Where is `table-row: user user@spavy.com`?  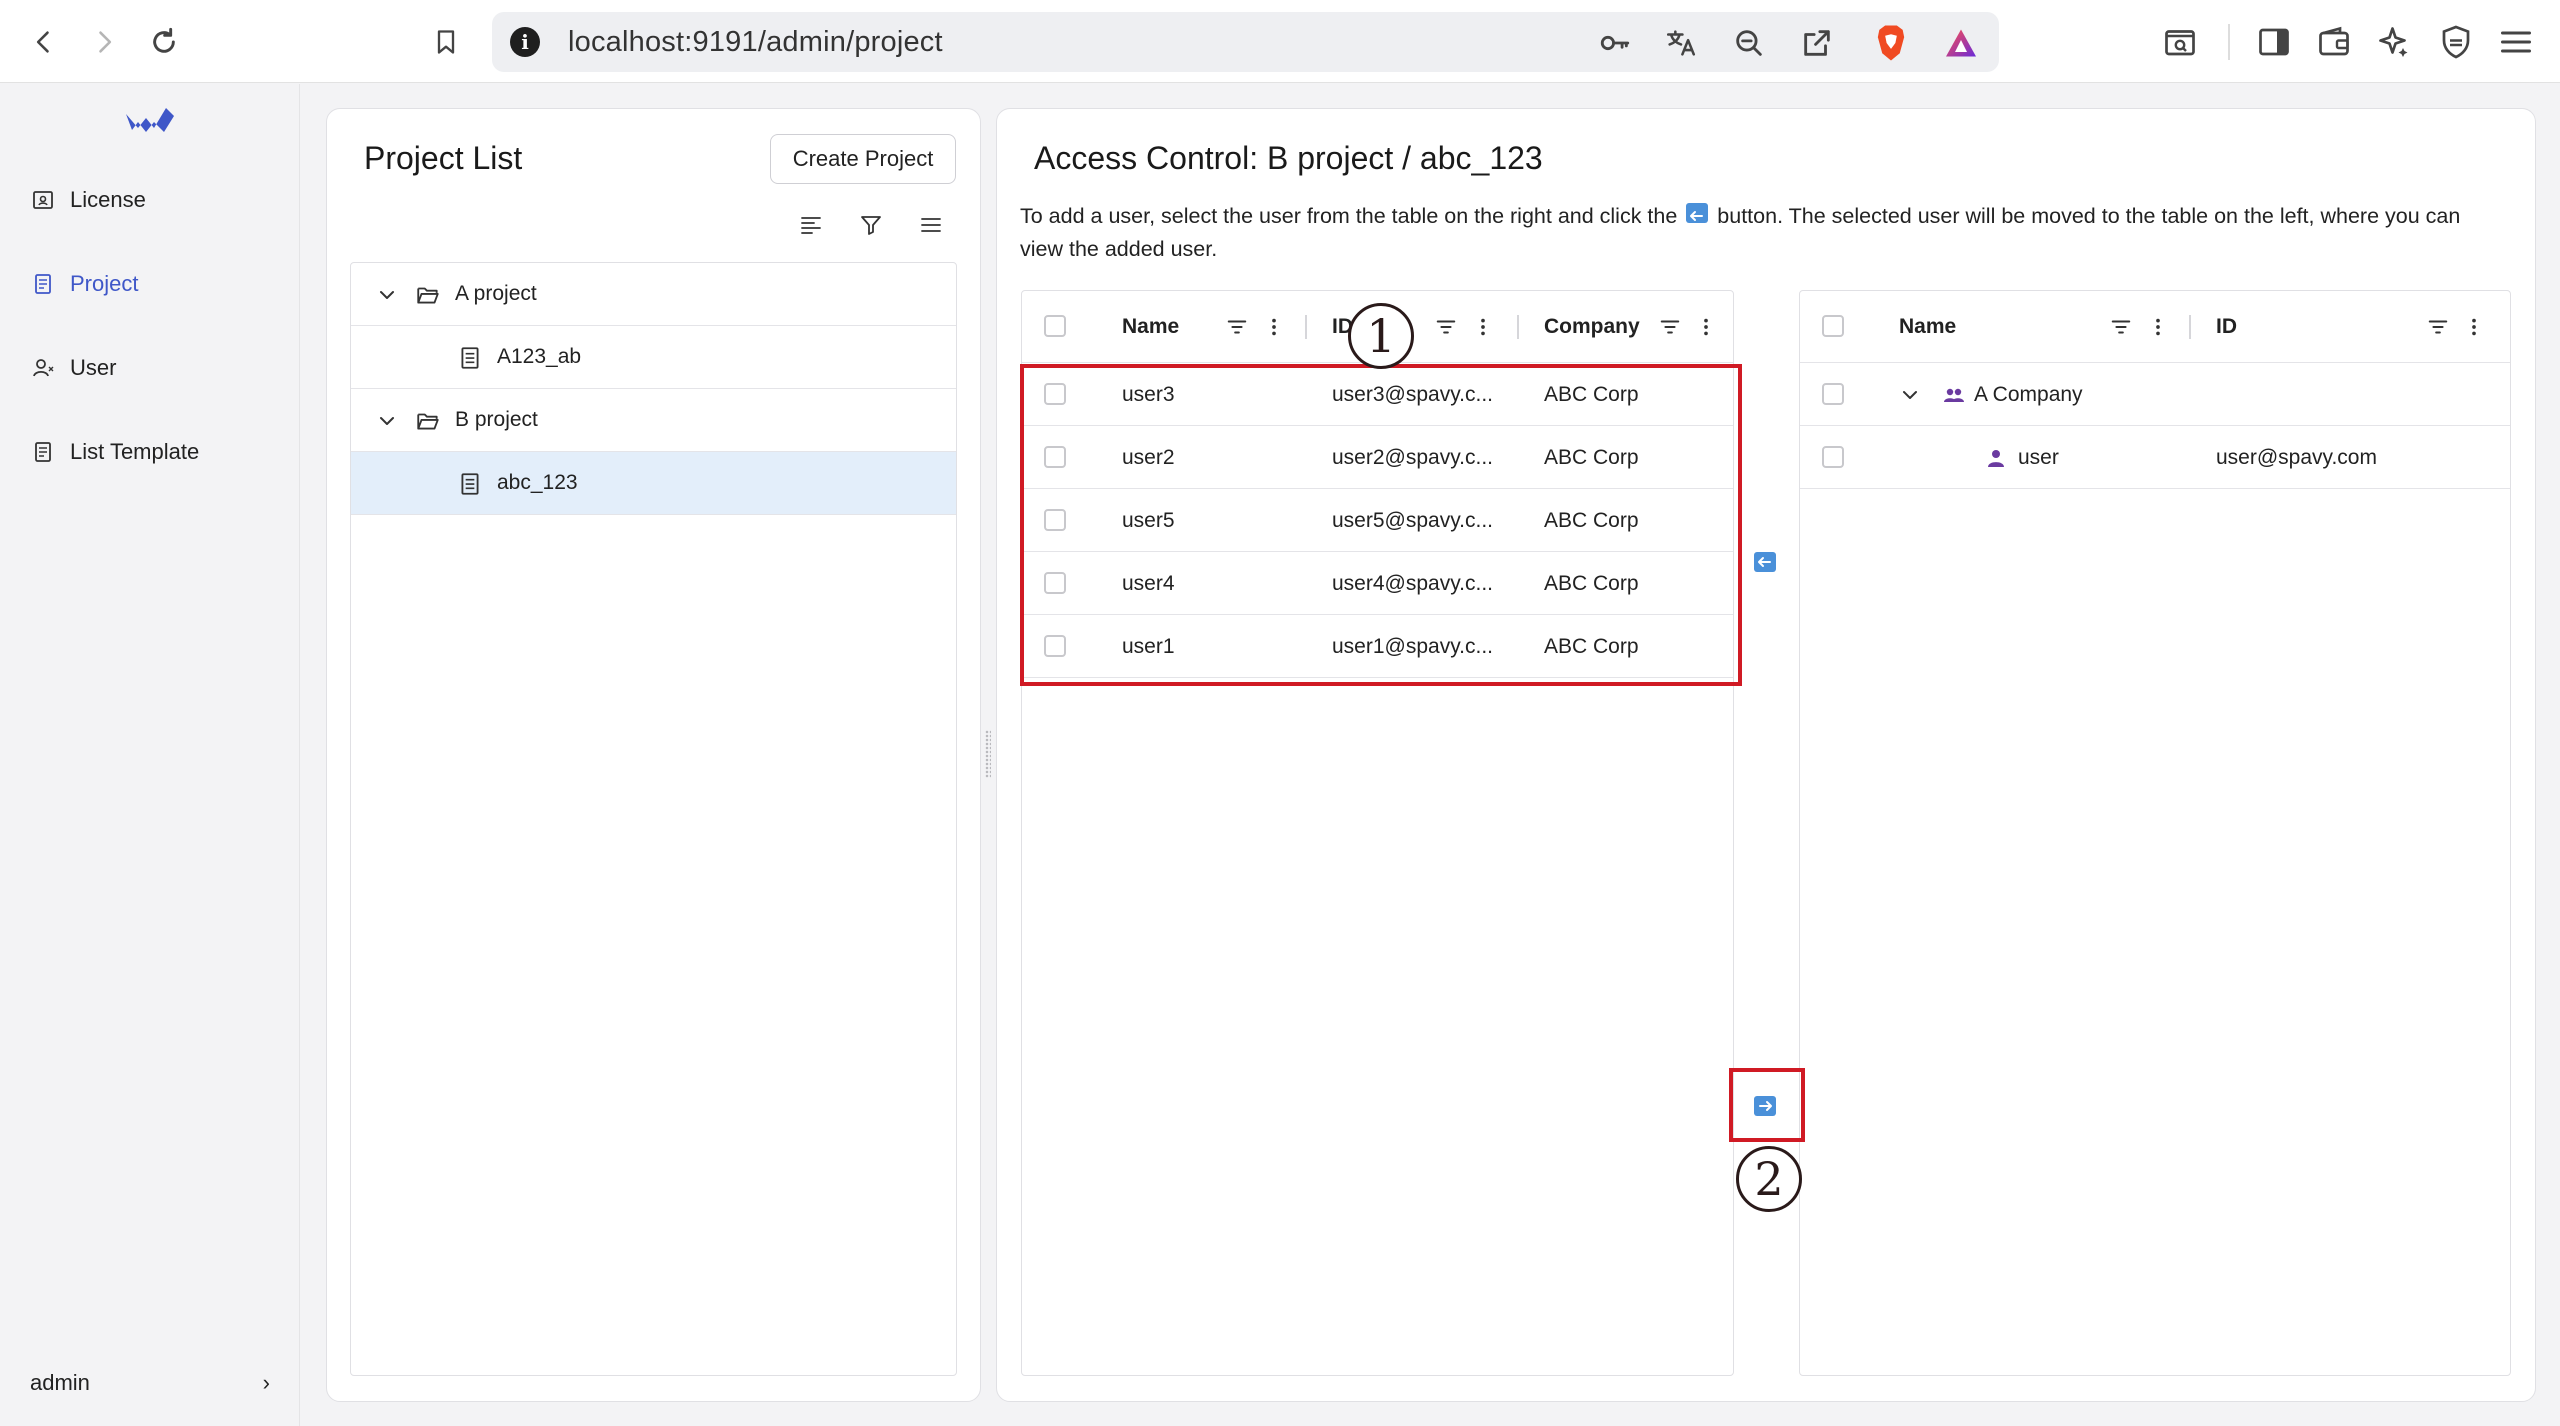
table-row: user user@spavy.com is located at coordinates (2155, 457).